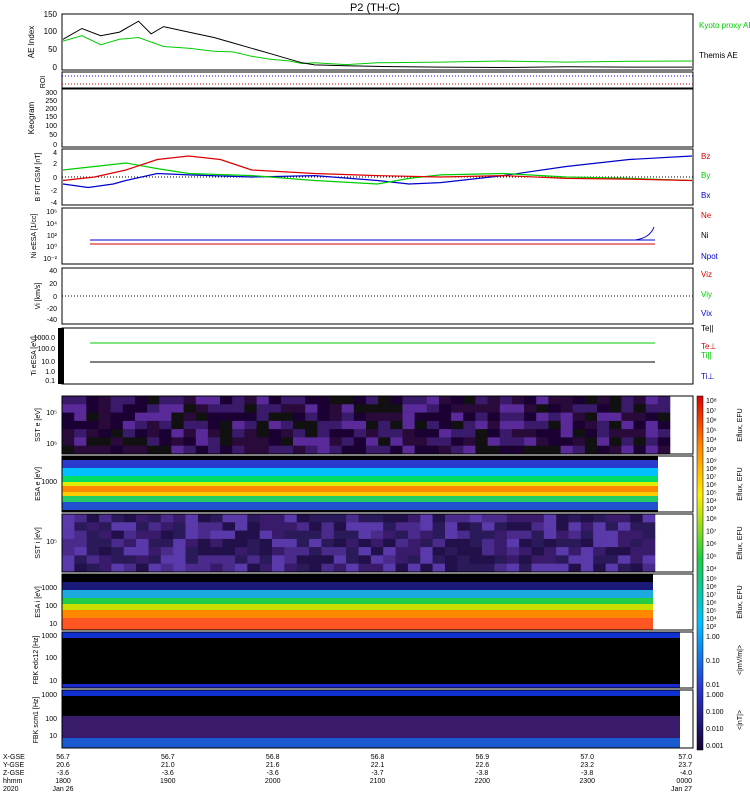  What do you see at coordinates (711, 569) in the screenshot?
I see `colorbar-tick: 10⁴` at bounding box center [711, 569].